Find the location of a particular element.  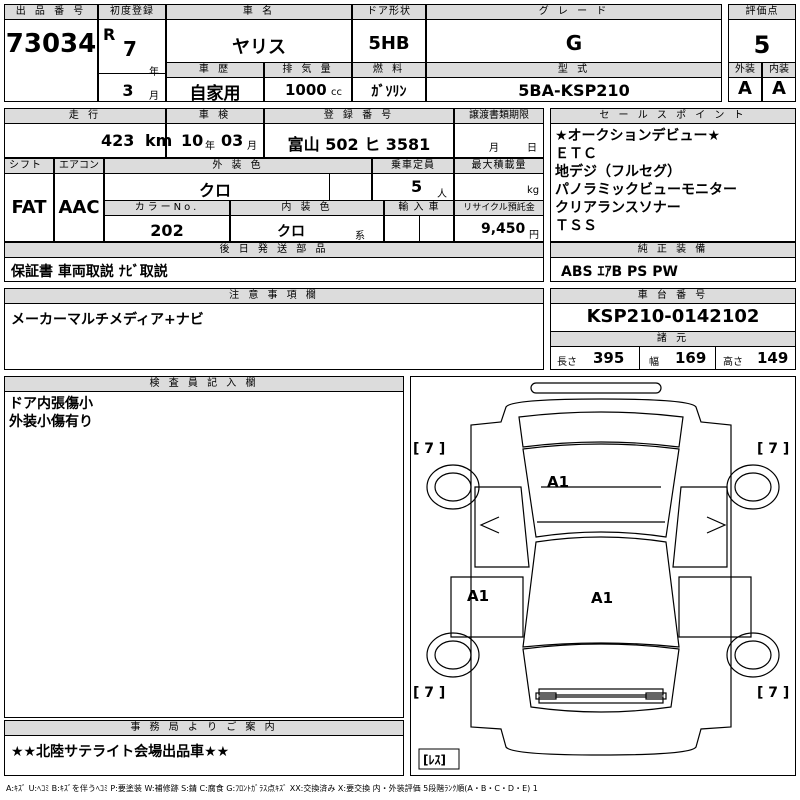

later-parts-header: 後 日 発 送 部 品 is located at coordinates (274, 250).